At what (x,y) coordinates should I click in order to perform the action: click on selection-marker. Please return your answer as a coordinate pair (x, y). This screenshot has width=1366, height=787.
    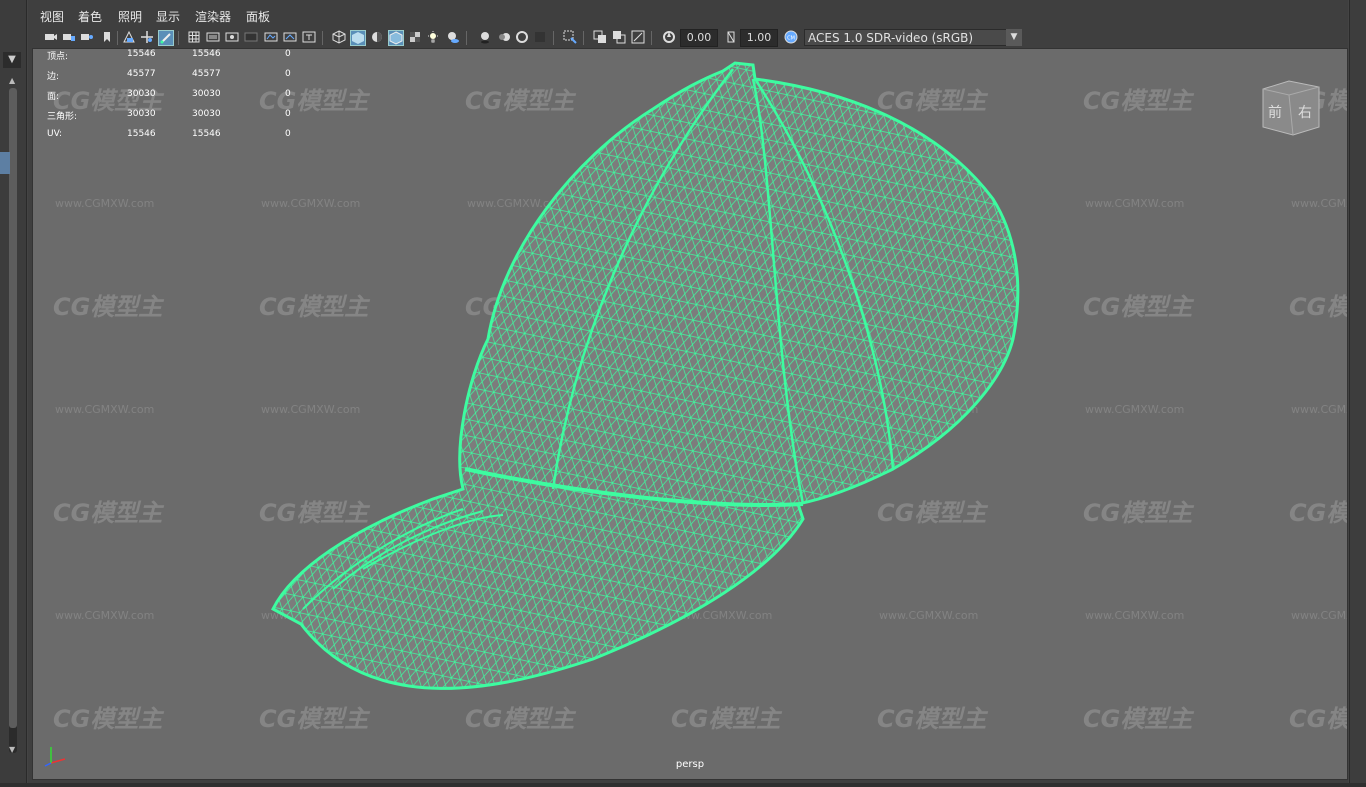
    Looking at the image, I should click on (5, 163).